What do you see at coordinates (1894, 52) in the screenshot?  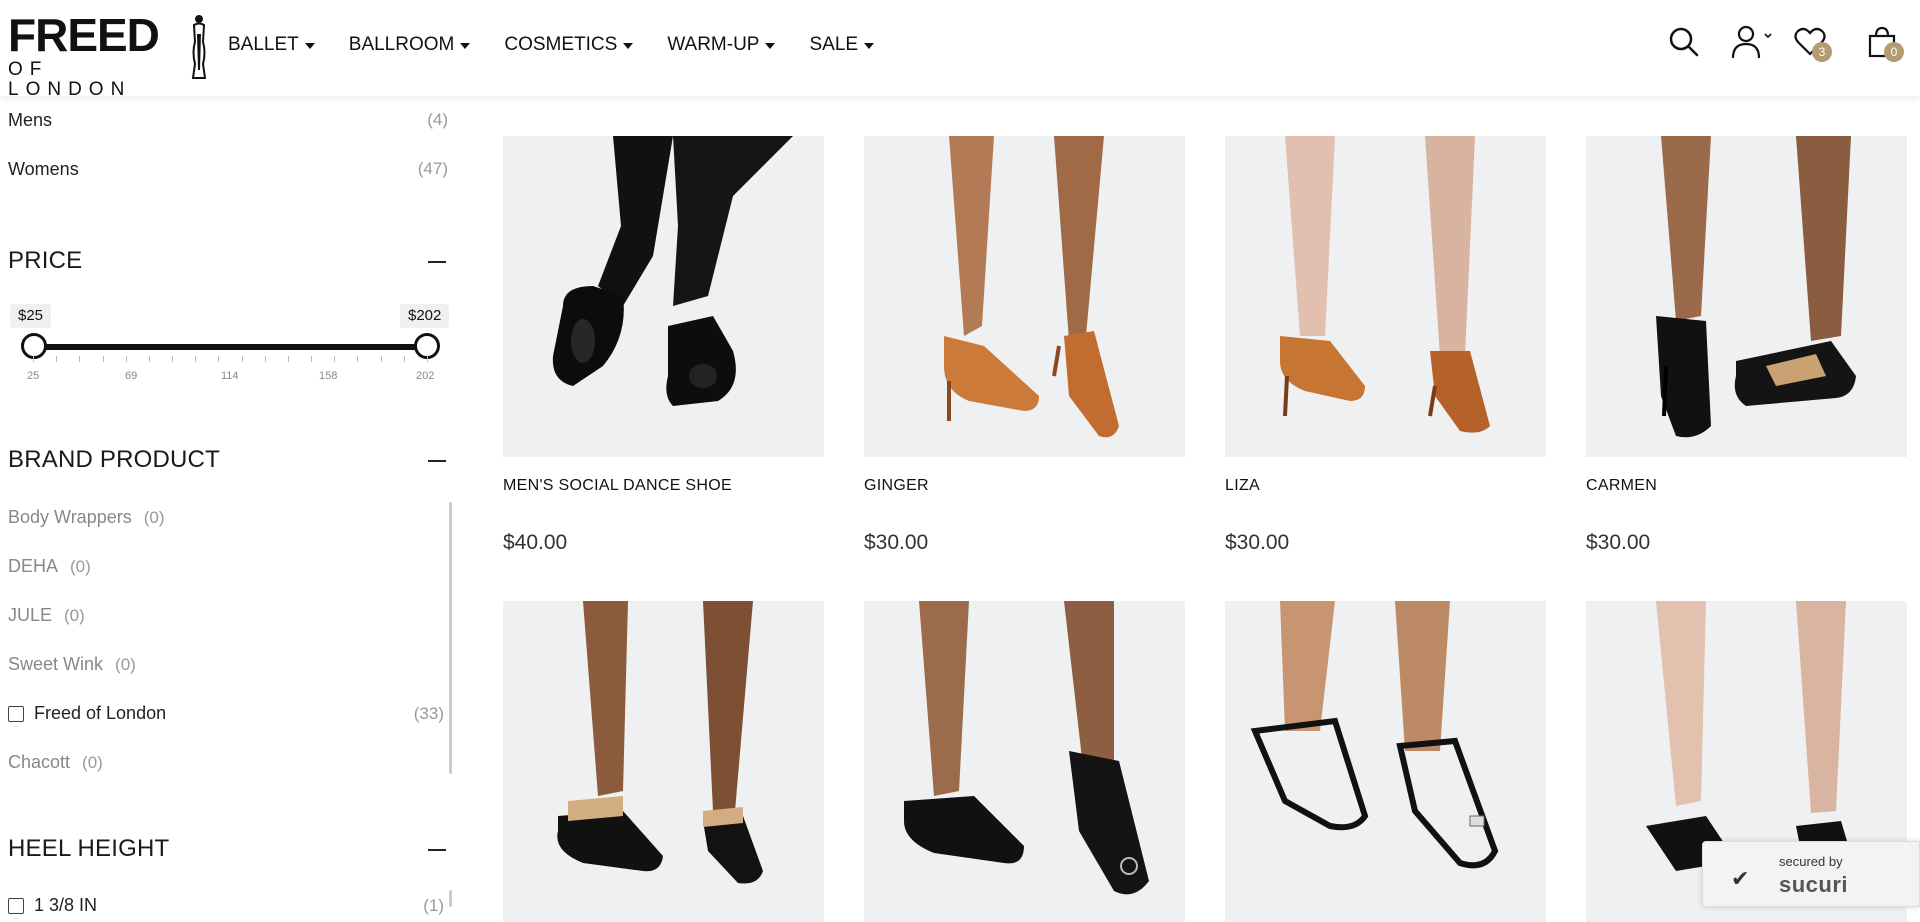 I see `cart-count-badge: 0` at bounding box center [1894, 52].